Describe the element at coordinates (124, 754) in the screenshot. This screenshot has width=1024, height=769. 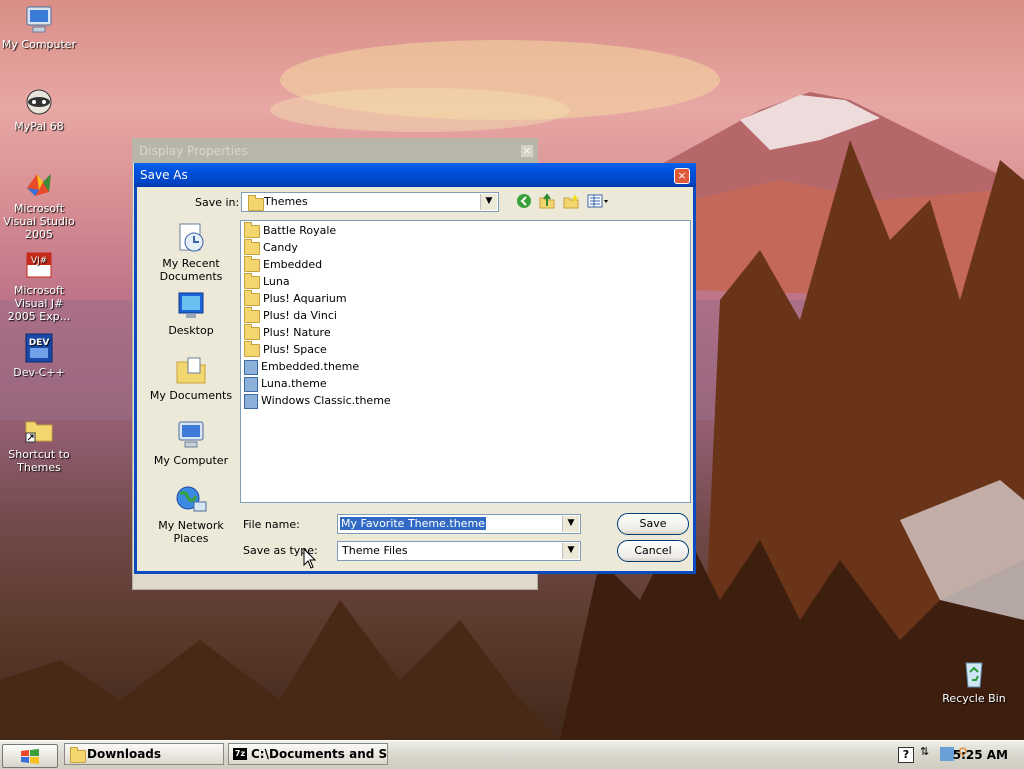
I see `taskbar-item-label: Downloads` at that location.